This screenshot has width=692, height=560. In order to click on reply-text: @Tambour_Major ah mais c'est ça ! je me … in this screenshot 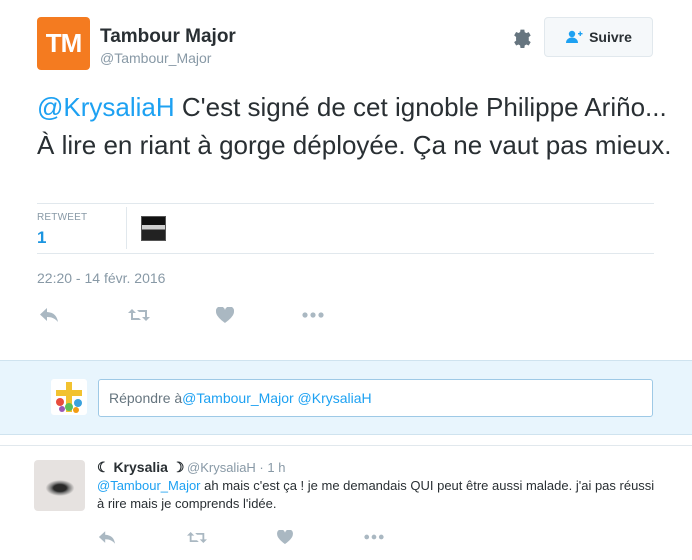, I will do `click(377, 495)`.